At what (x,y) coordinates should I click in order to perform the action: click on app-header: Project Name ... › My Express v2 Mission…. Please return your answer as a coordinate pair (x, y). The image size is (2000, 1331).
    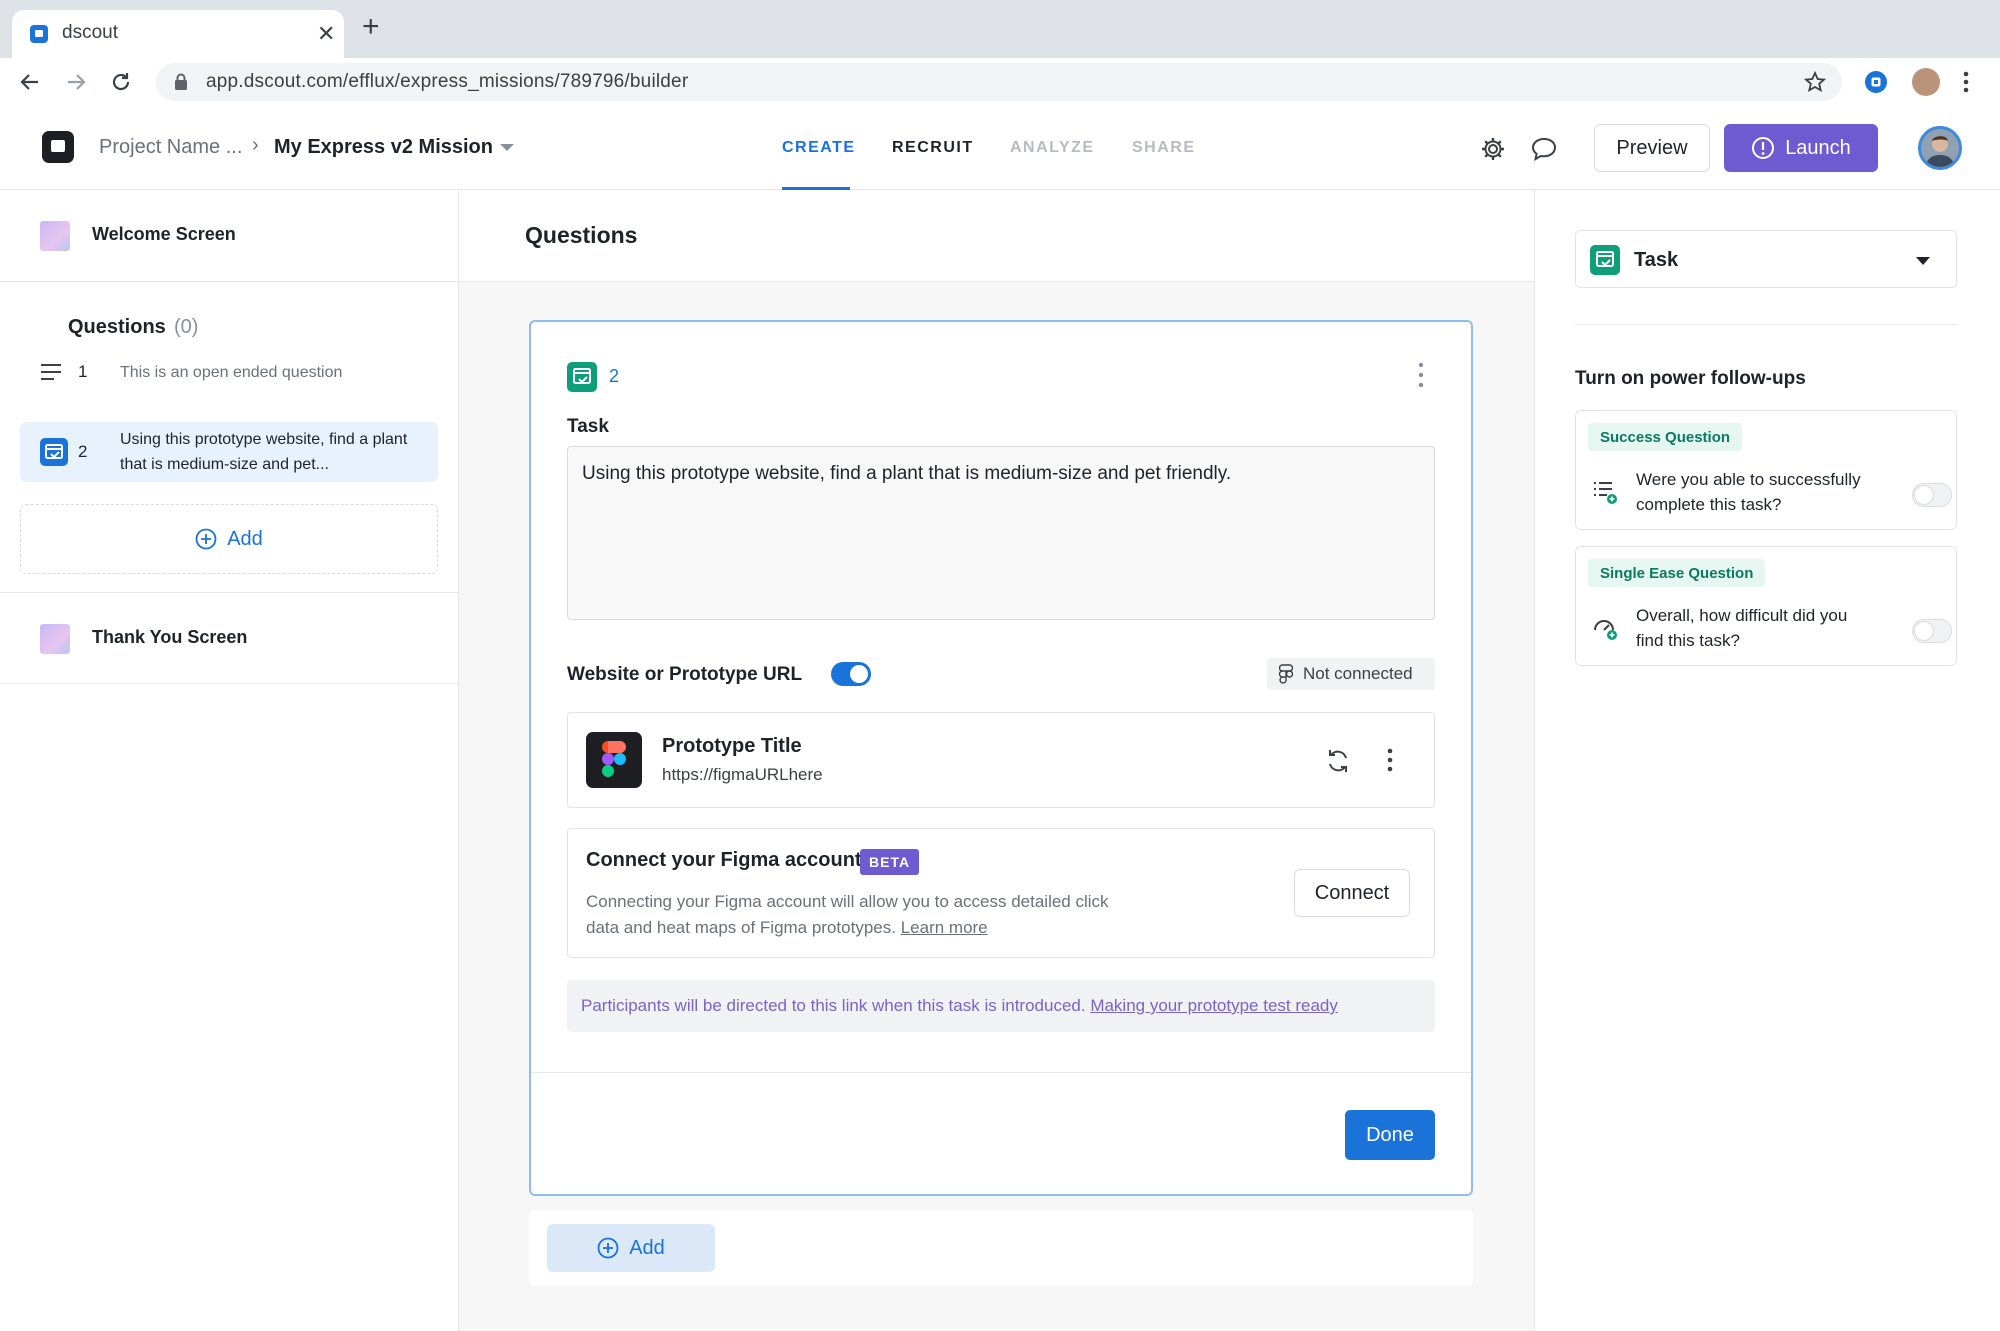
    Looking at the image, I should click on (1000, 148).